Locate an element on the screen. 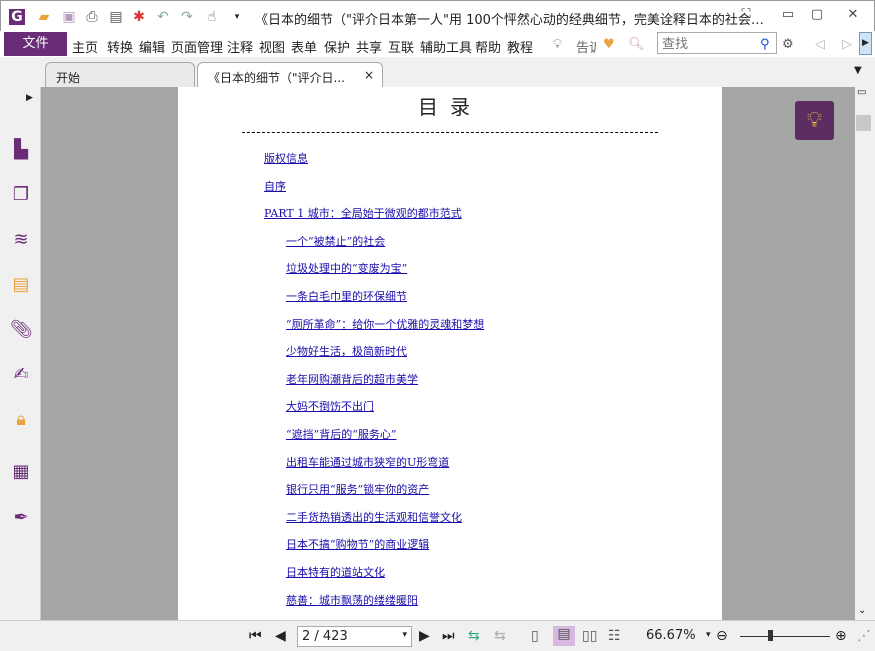 This screenshot has width=875, height=651. print-icon: ⎙ is located at coordinates (92, 17).